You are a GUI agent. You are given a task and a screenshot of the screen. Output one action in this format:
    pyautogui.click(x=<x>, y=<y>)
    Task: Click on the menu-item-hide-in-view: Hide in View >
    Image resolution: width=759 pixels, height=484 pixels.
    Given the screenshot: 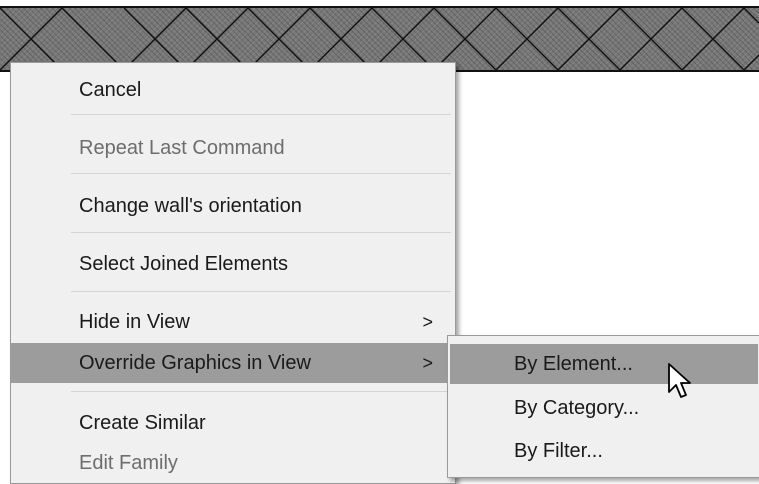 What is the action you would take?
    pyautogui.click(x=233, y=322)
    